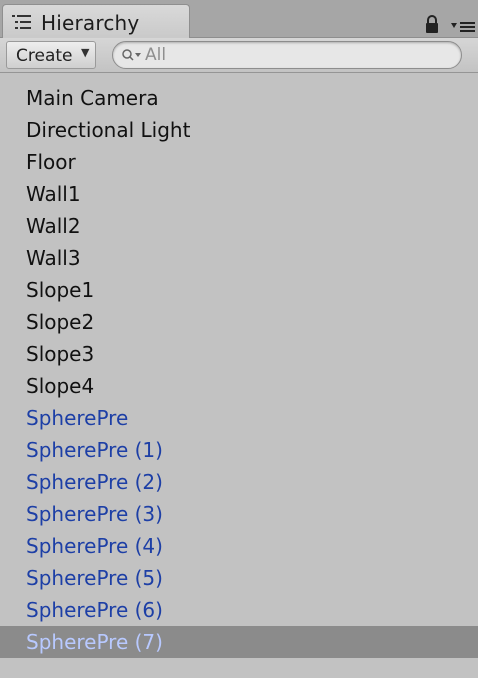 The image size is (478, 678). What do you see at coordinates (21, 22) in the screenshot?
I see `hierarchy-list-icon` at bounding box center [21, 22].